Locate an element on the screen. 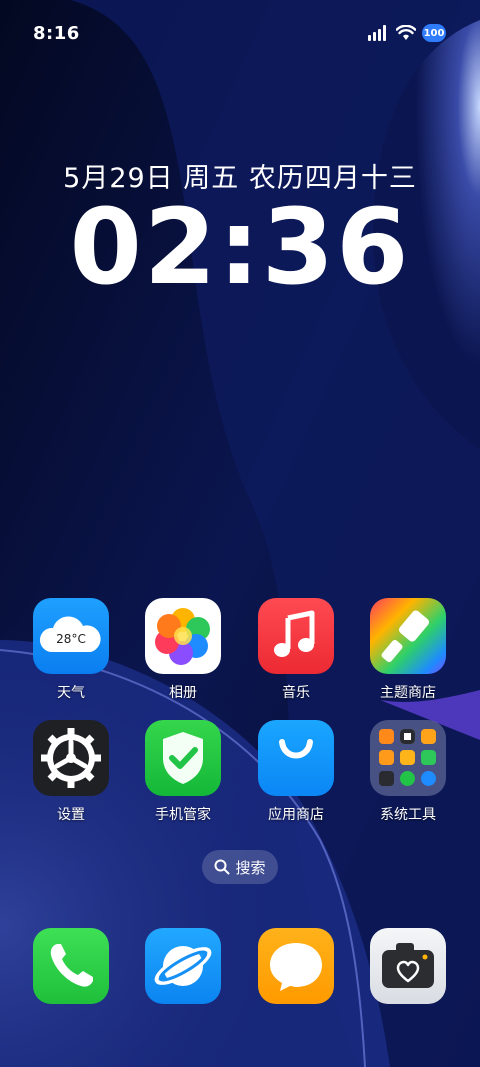 Image resolution: width=480 pixels, height=1067 pixels. status-time: 8:16 is located at coordinates (56, 33).